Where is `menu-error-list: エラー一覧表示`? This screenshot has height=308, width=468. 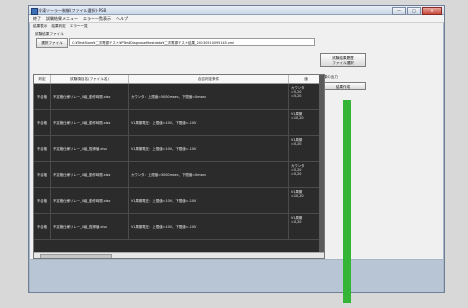 menu-error-list: エラー一覧表示 is located at coordinates (97, 19).